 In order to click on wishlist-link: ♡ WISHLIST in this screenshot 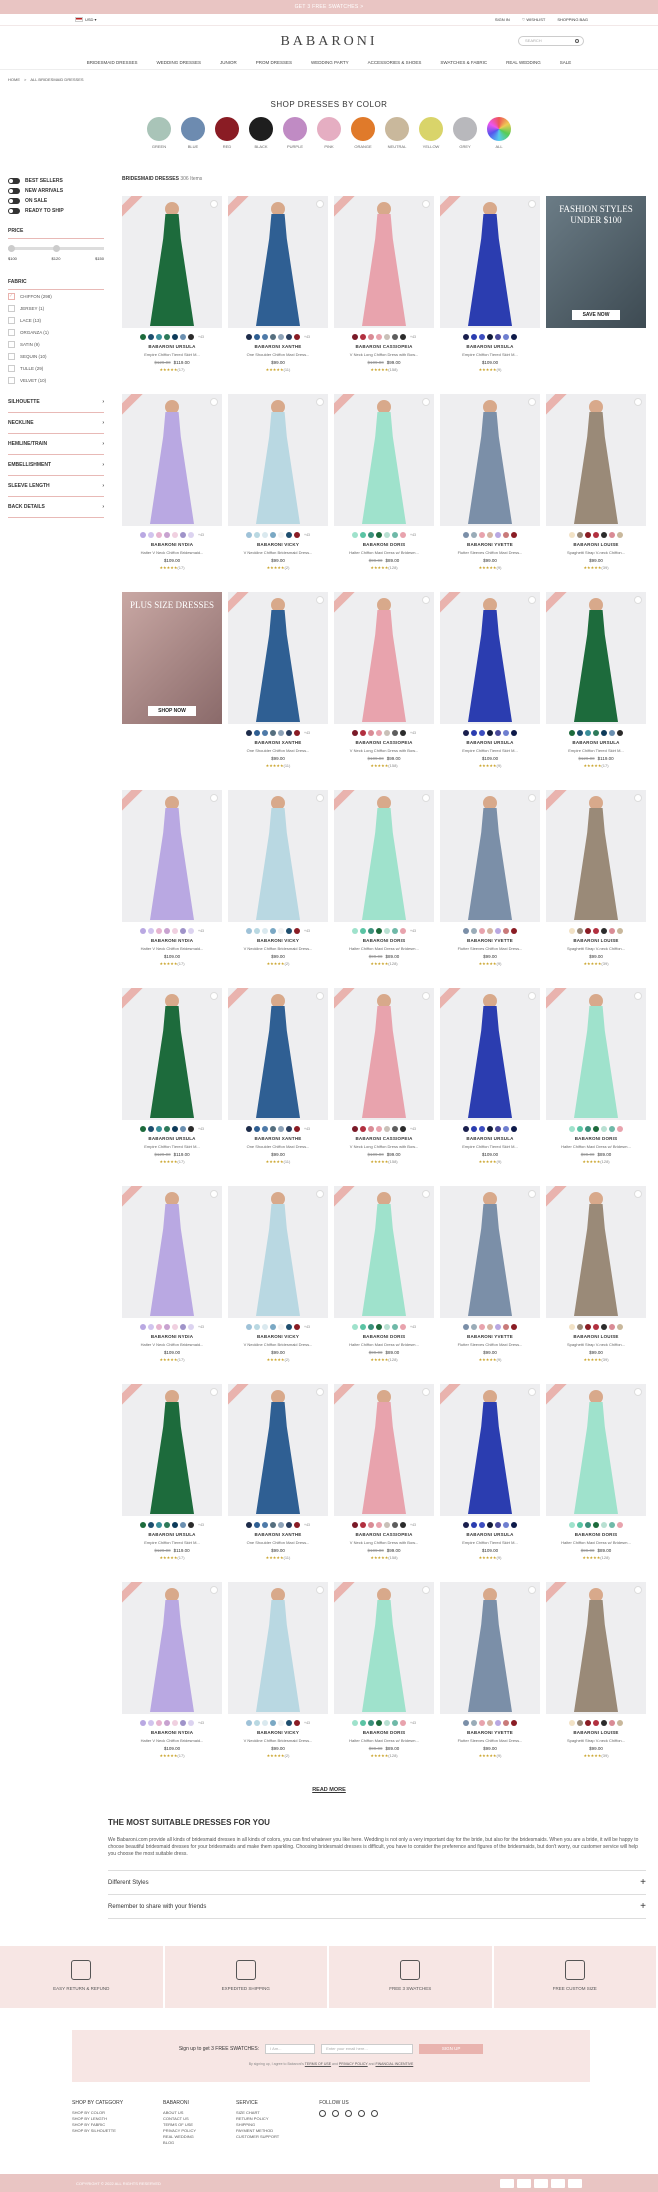, I will do `click(534, 19)`.